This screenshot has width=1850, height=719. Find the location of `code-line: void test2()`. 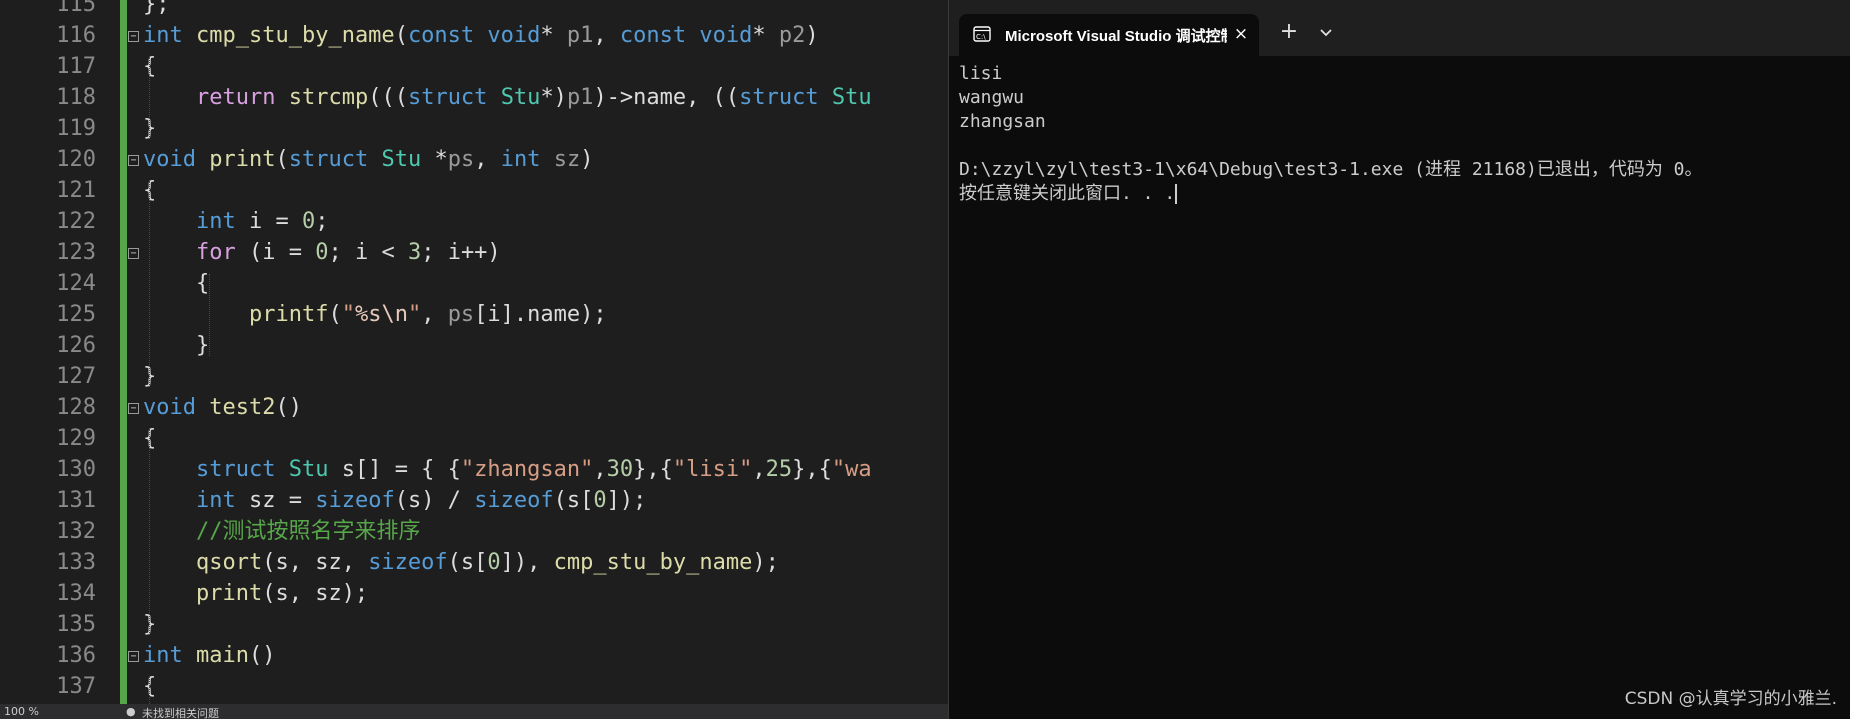

code-line: void test2() is located at coordinates (222, 407).